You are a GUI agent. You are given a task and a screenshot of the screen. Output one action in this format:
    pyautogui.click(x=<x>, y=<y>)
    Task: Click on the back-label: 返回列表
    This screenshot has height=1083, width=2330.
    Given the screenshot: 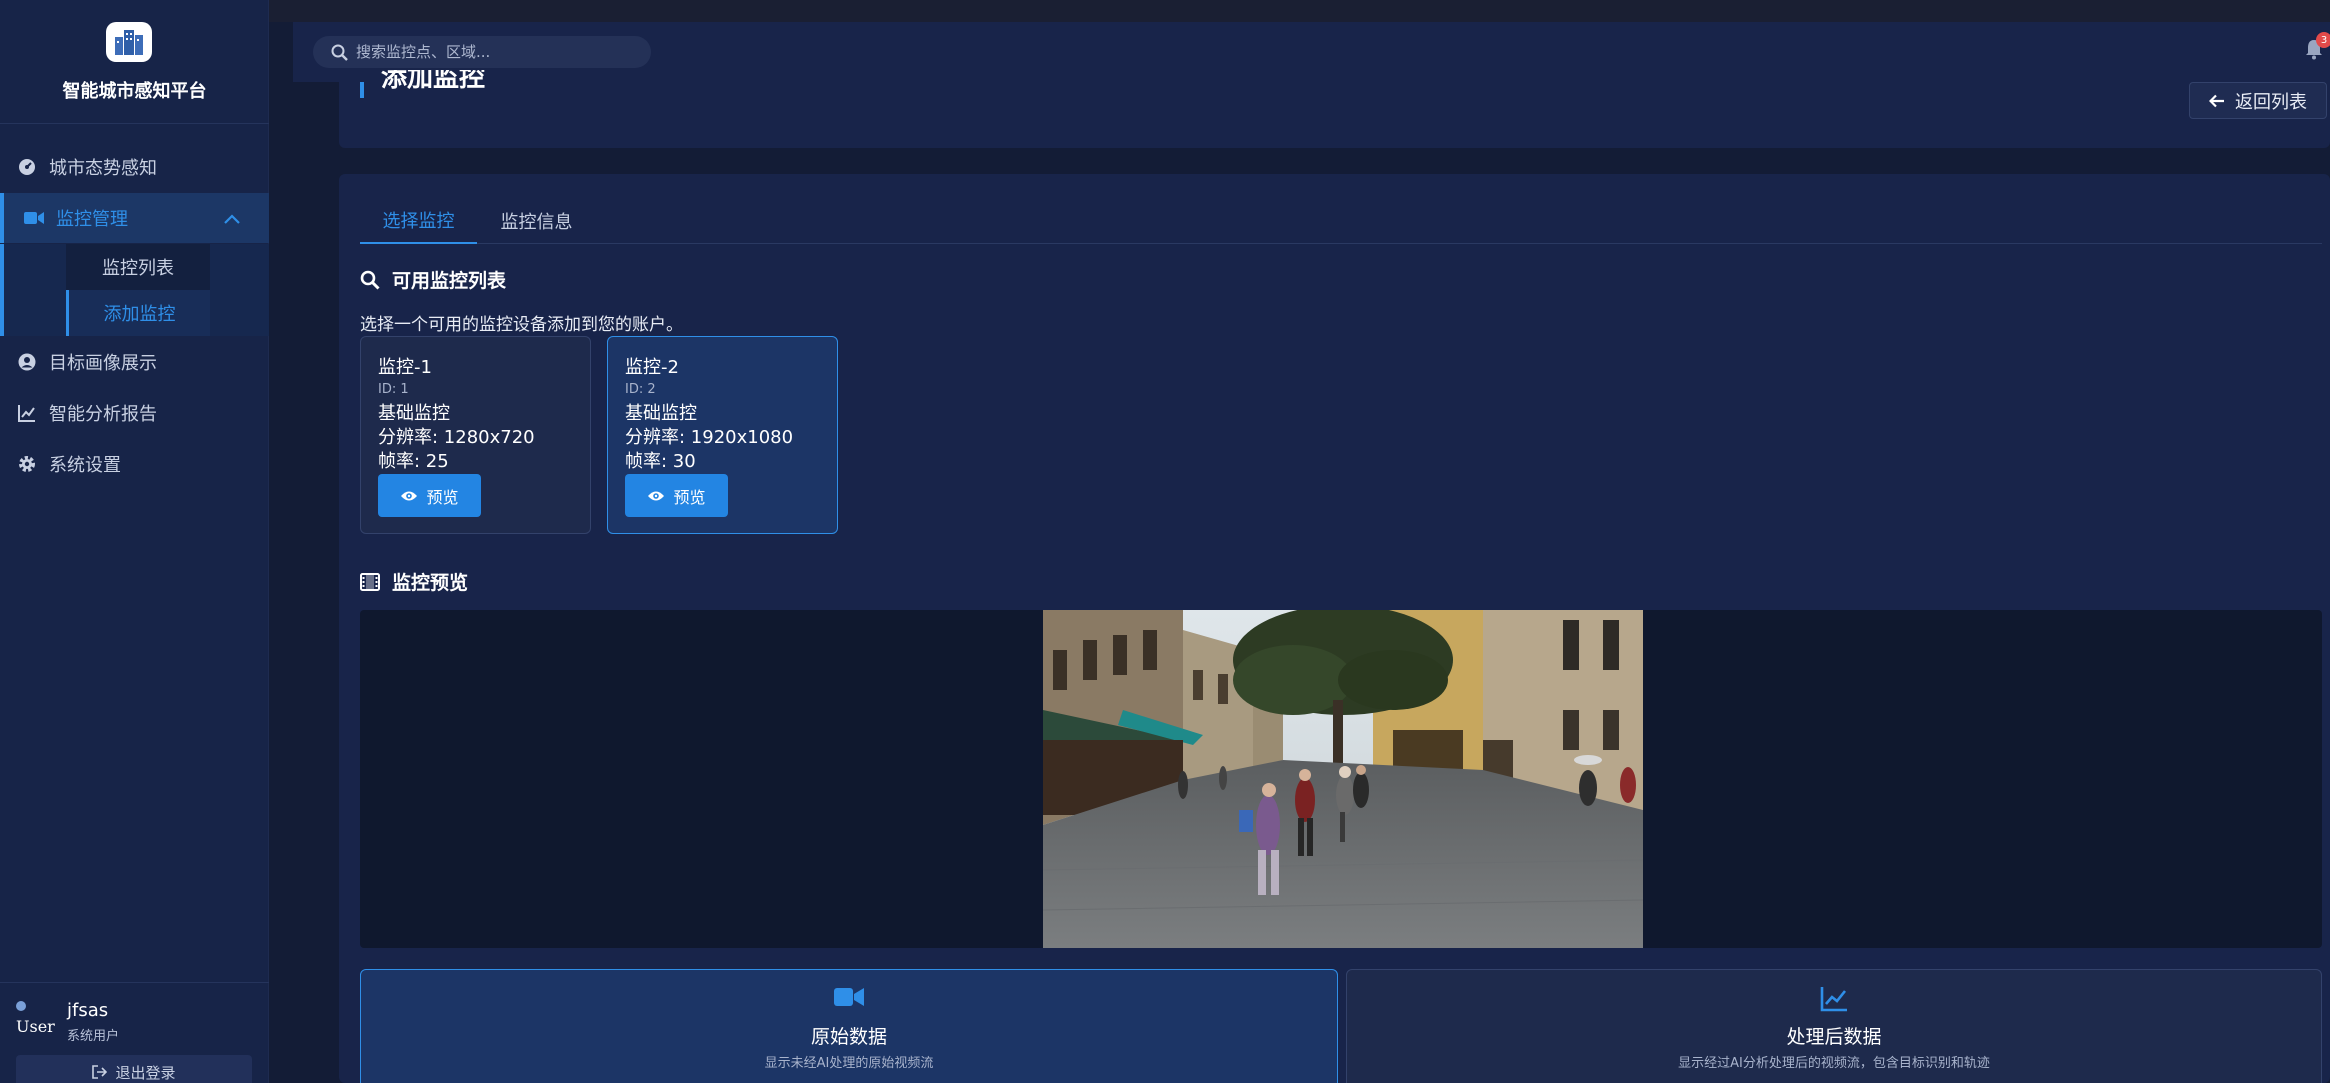 What is the action you would take?
    pyautogui.click(x=2271, y=102)
    